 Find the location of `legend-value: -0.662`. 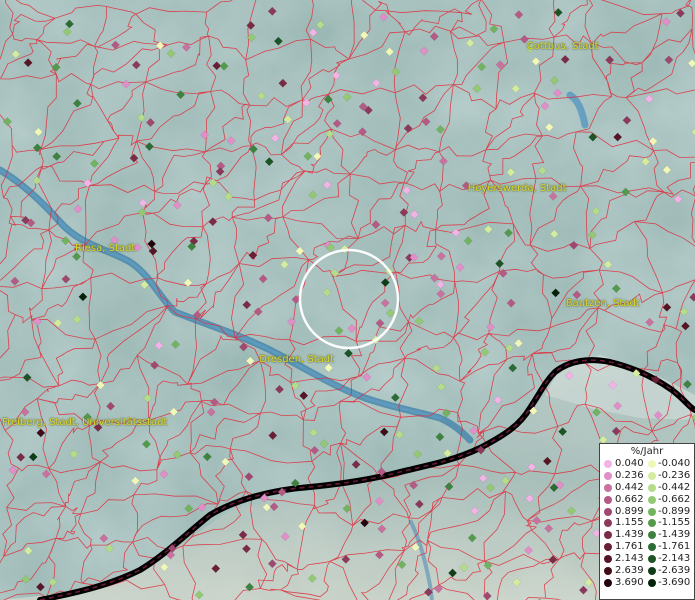

legend-value: -0.662 is located at coordinates (674, 499).